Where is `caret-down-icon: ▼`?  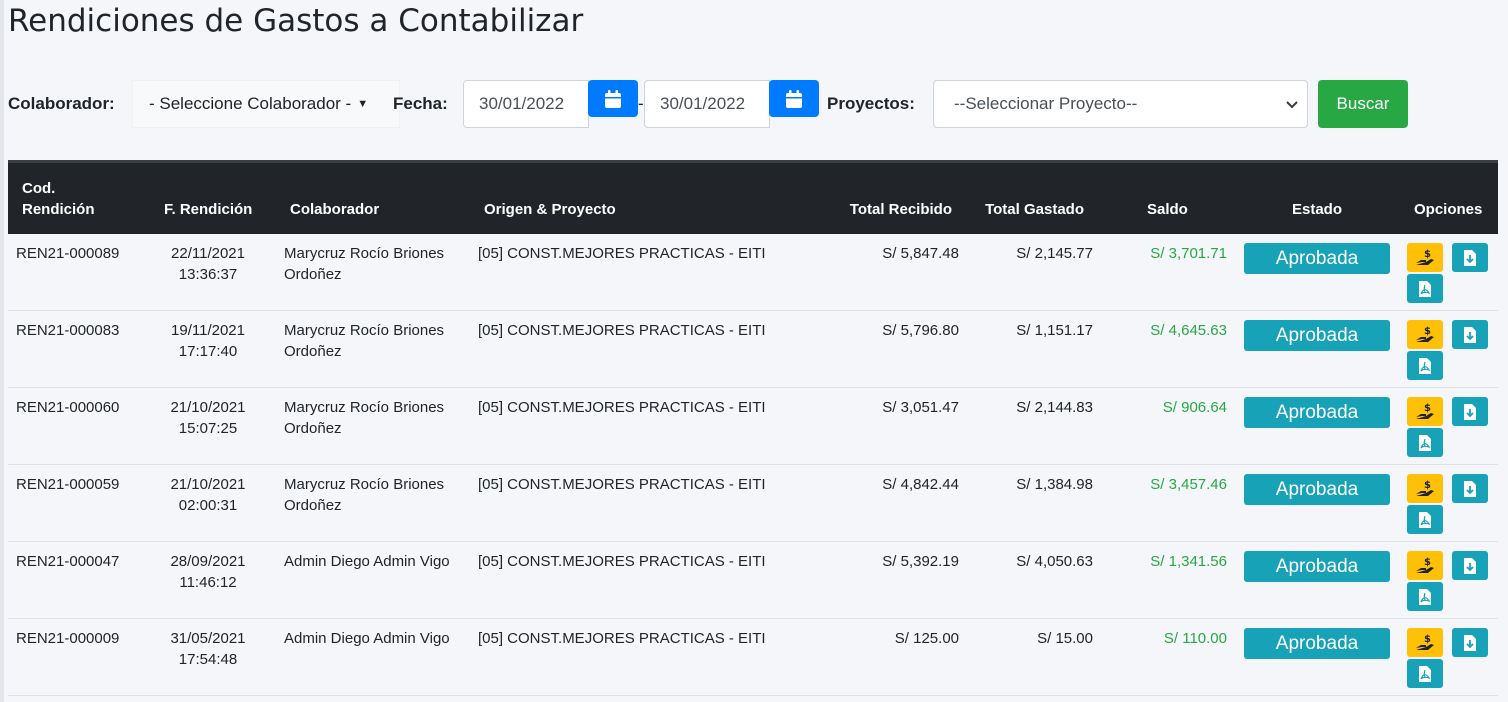 caret-down-icon: ▼ is located at coordinates (363, 104).